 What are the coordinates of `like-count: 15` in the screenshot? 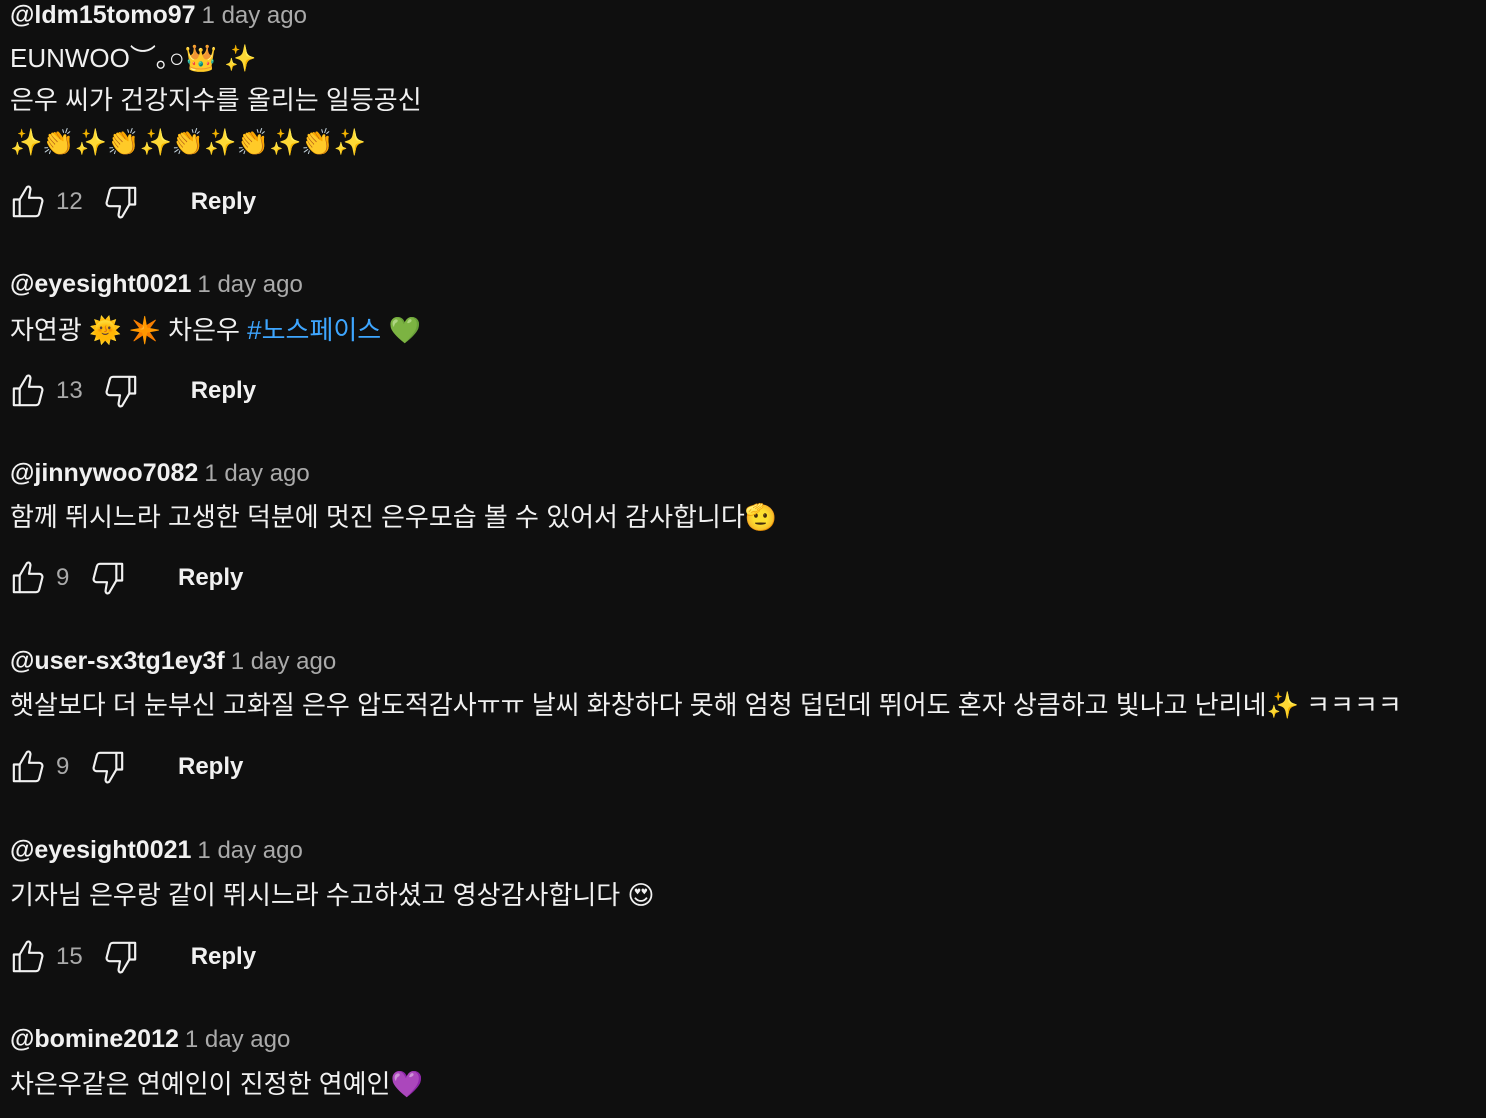 It's located at (69, 956).